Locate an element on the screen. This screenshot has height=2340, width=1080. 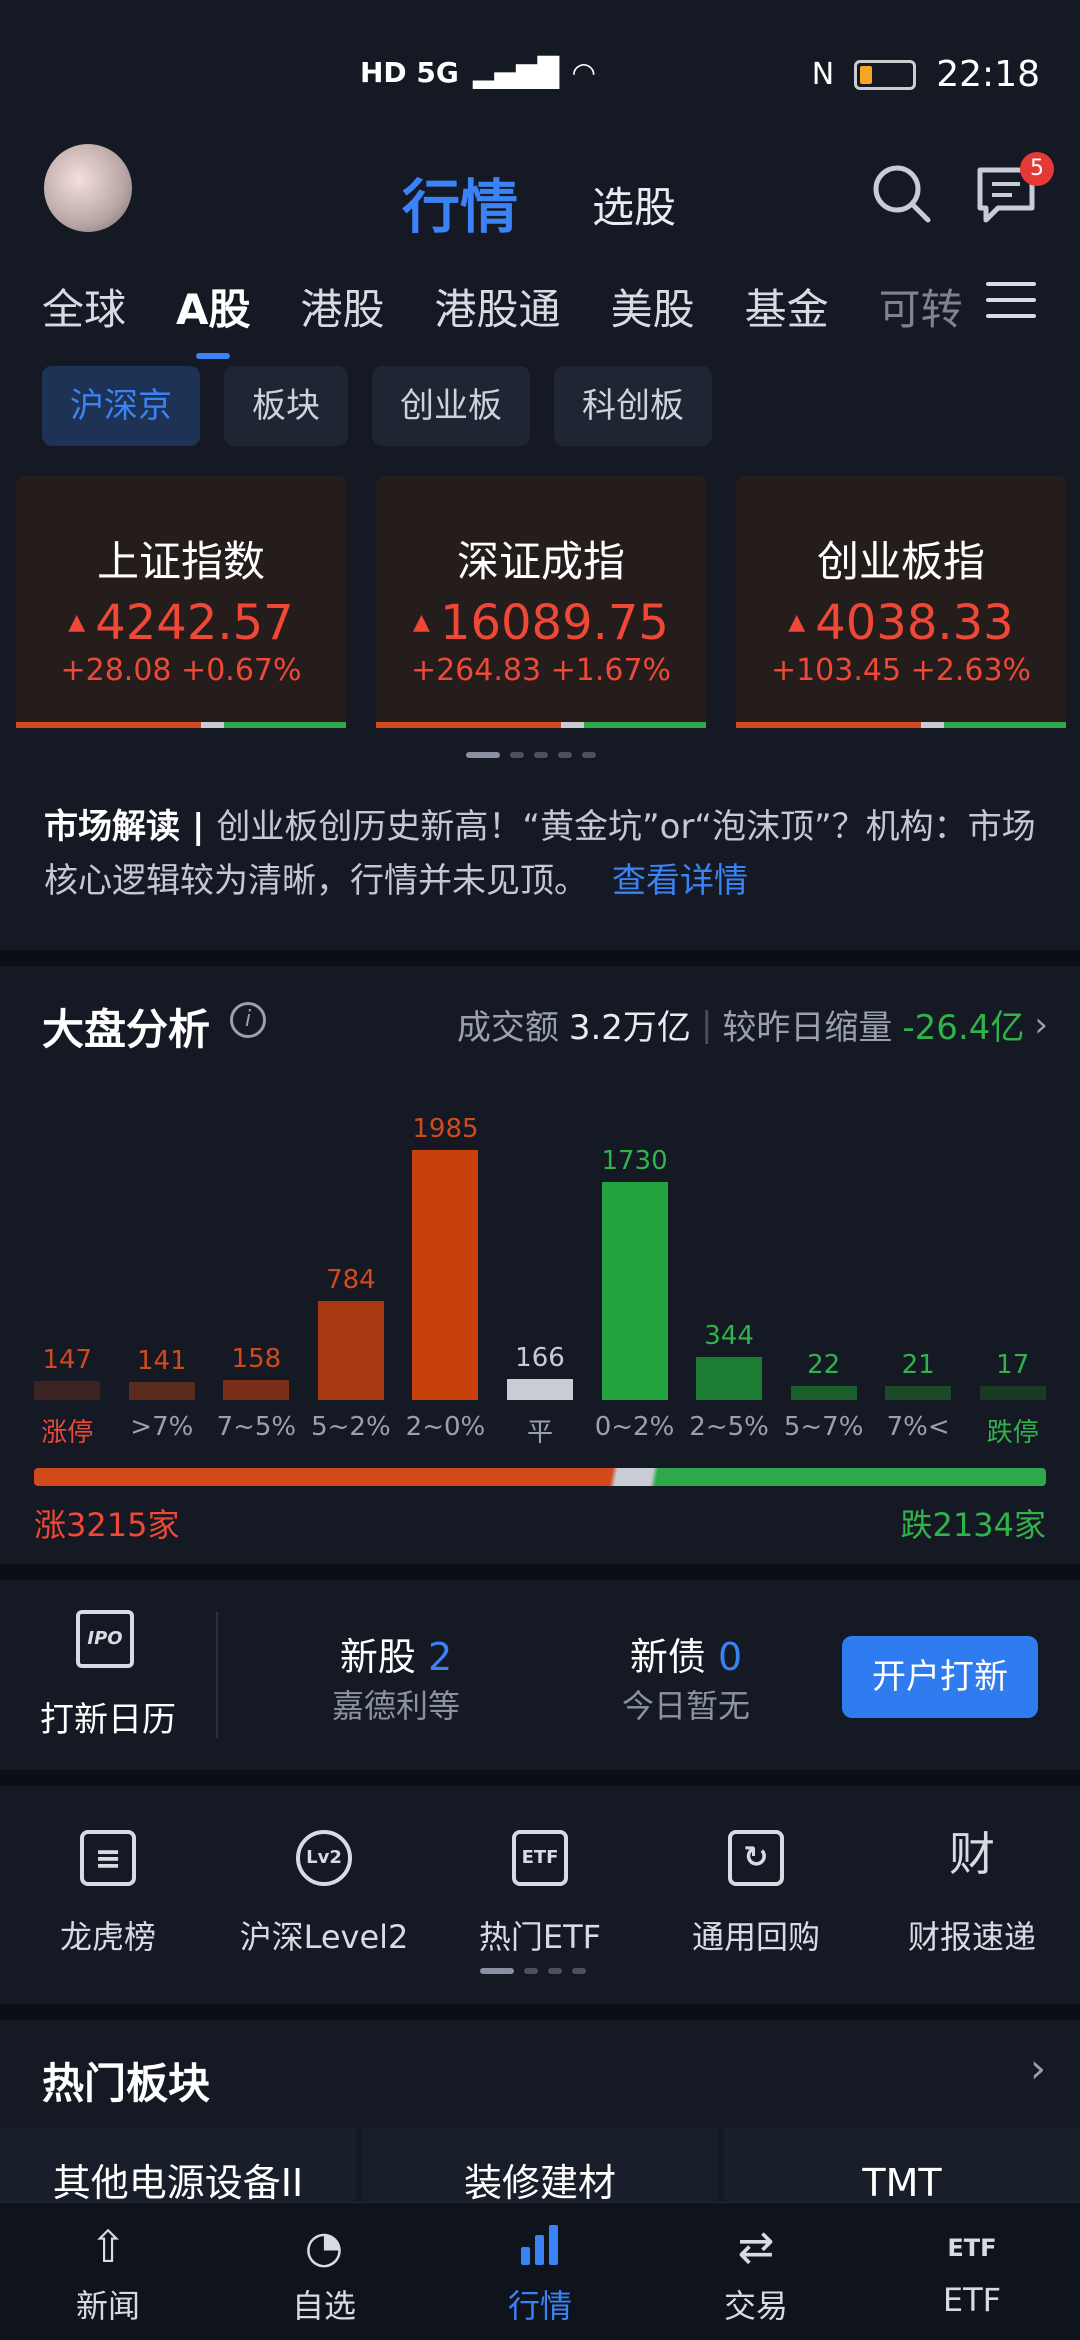
chip-chinext: 创业板 is located at coordinates (451, 406).